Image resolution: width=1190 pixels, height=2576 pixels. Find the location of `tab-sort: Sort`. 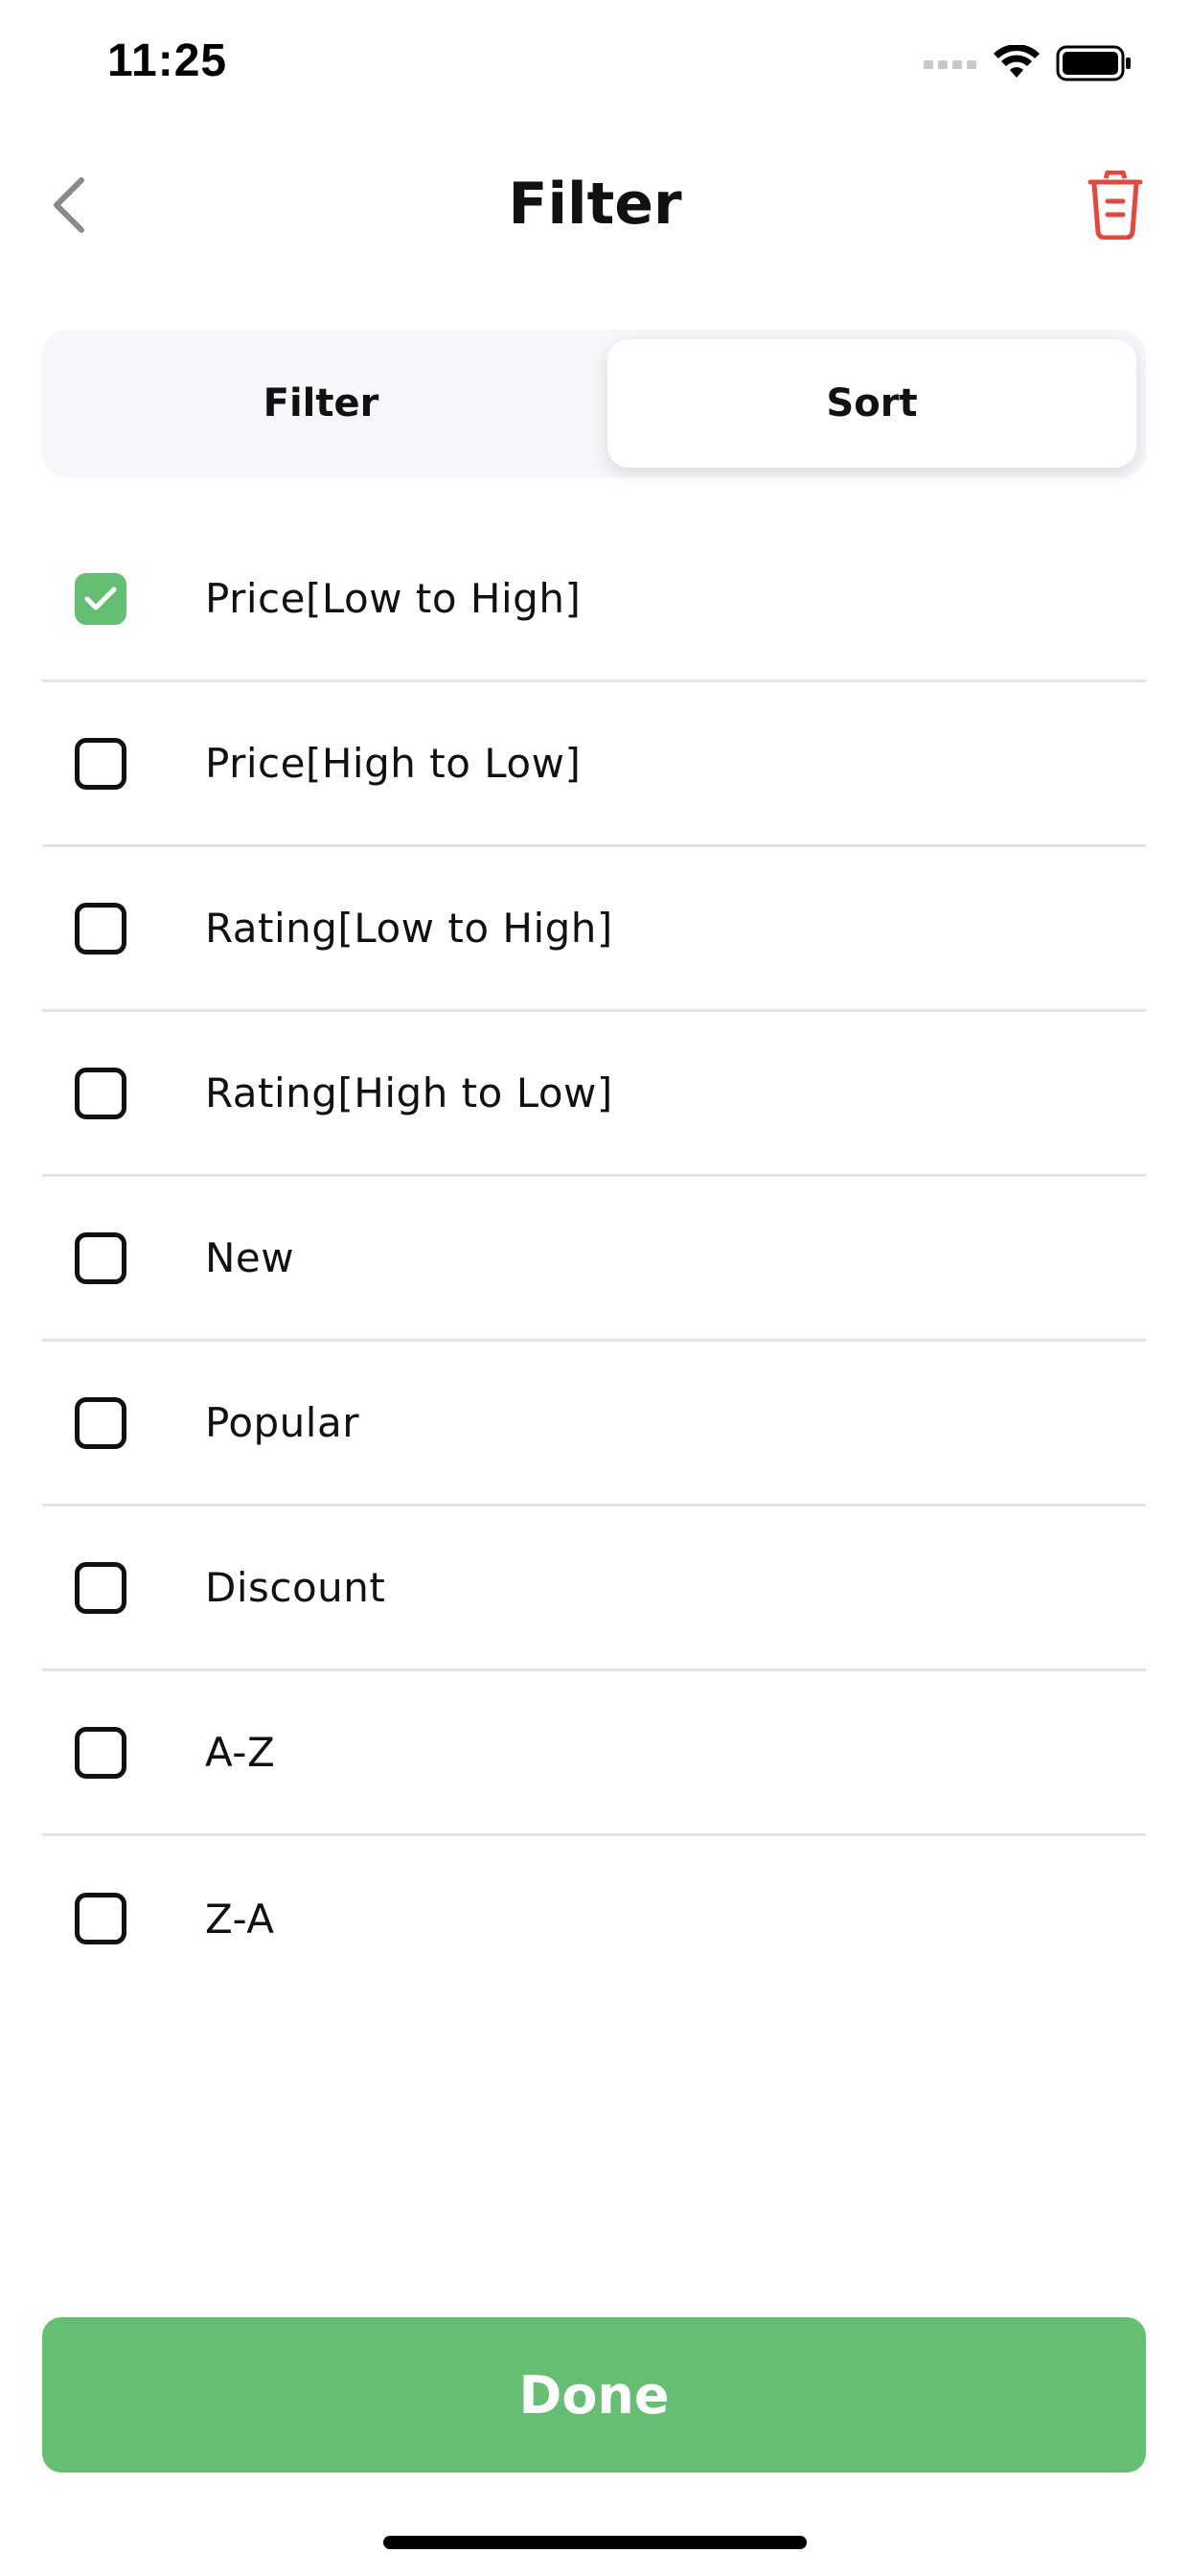

tab-sort: Sort is located at coordinates (872, 403).